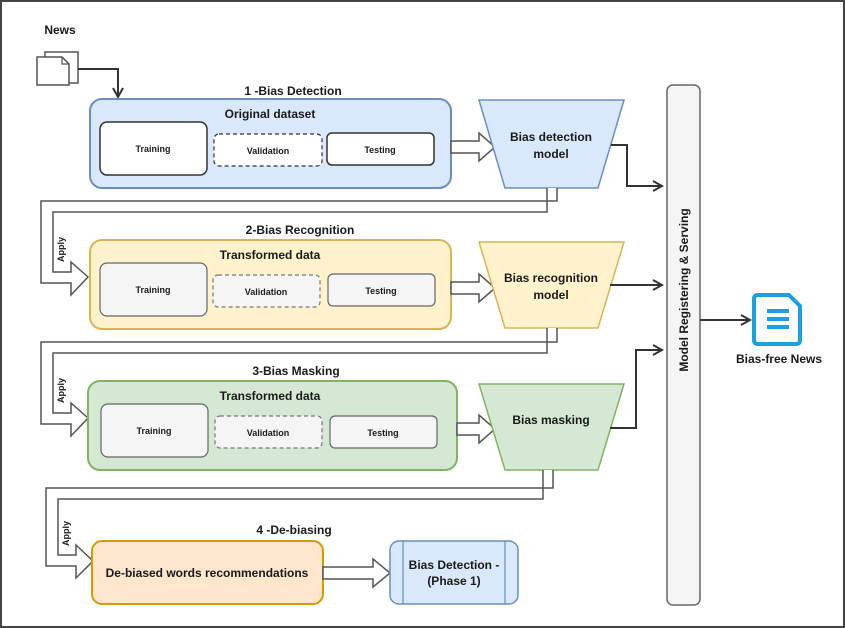  I want to click on stage2-dataset-label: Transformed data, so click(270, 255).